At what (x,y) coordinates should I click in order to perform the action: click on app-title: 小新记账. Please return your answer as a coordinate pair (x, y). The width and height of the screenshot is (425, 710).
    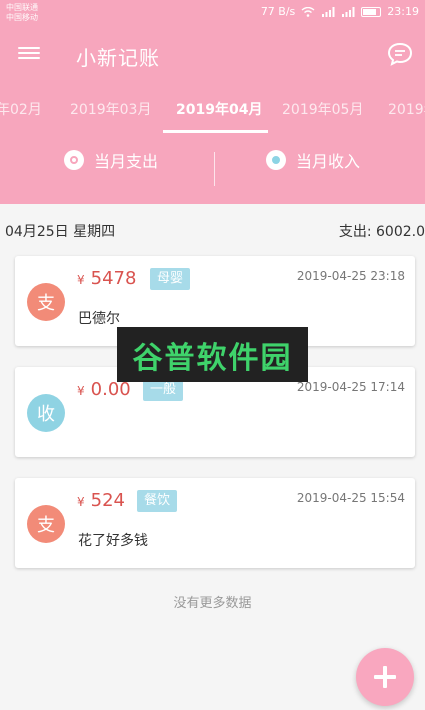
    Looking at the image, I should click on (118, 58).